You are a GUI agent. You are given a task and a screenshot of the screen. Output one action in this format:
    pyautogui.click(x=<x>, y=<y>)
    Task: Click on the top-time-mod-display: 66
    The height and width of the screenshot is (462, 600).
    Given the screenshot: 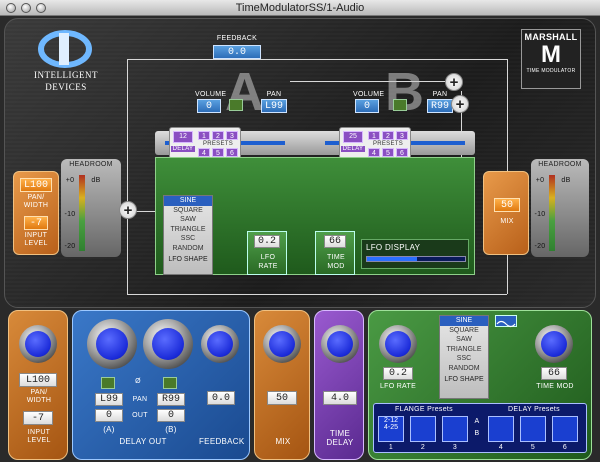 What is the action you would take?
    pyautogui.click(x=335, y=241)
    